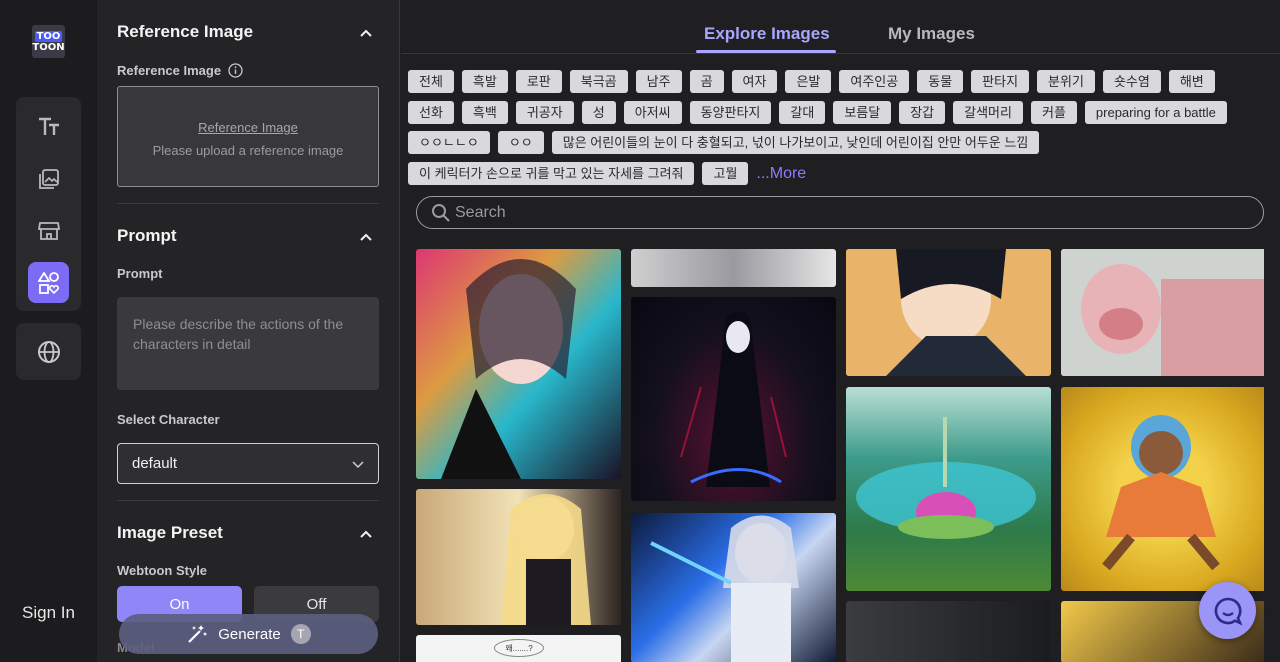 Image resolution: width=1280 pixels, height=662 pixels. Describe the element at coordinates (781, 173) in the screenshot. I see `more-tags-link: ...More` at that location.